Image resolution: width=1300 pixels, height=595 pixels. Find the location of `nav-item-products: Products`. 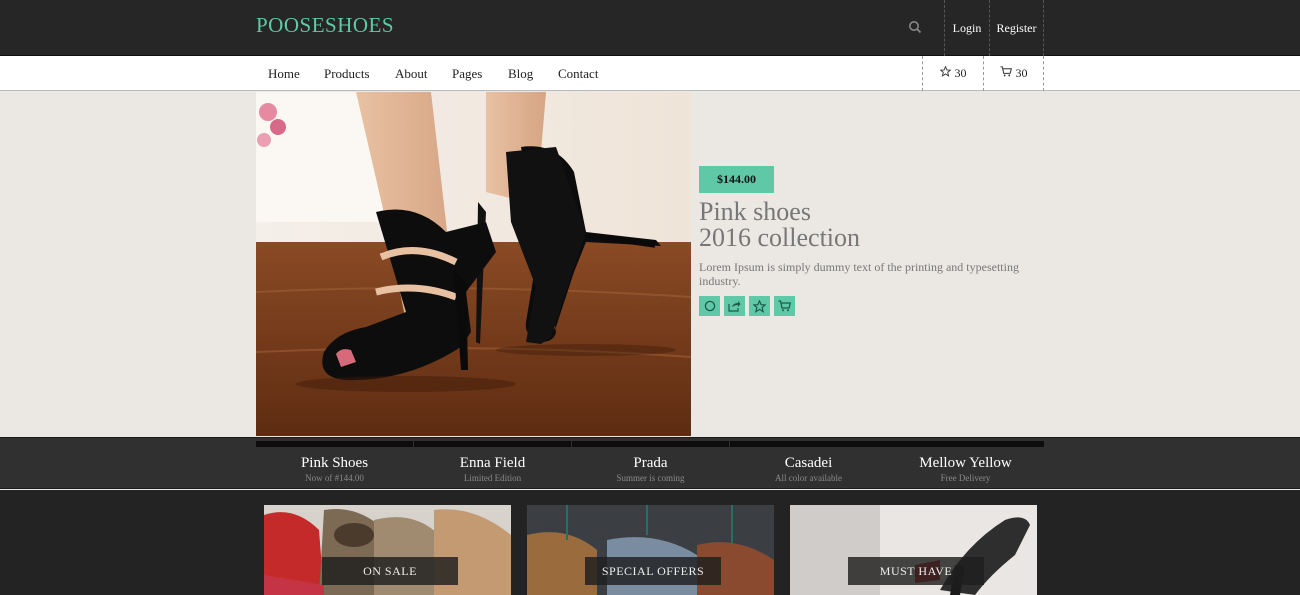

nav-item-products: Products is located at coordinates (347, 73).